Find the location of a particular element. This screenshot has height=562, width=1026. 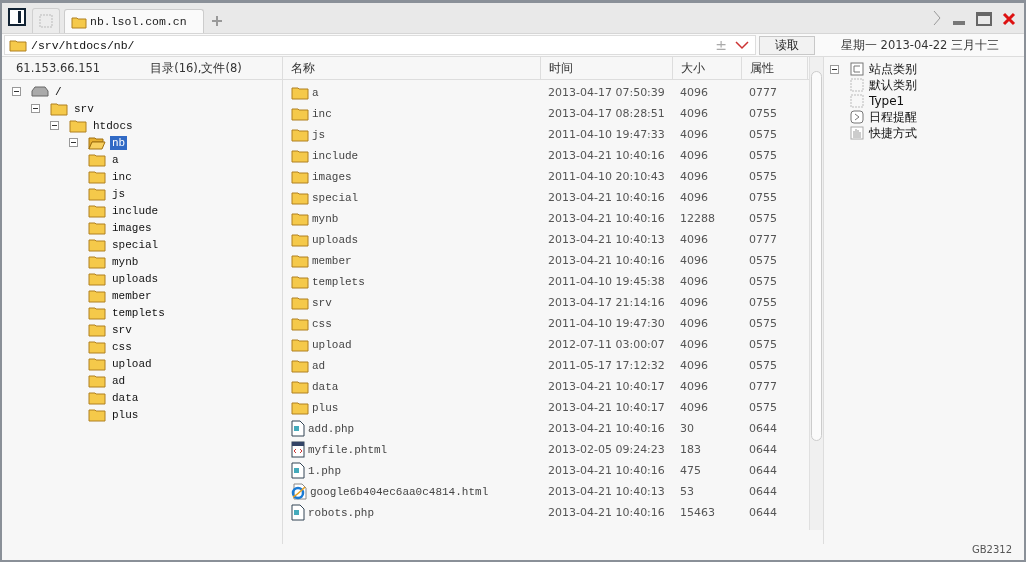

column-header: 属性 is located at coordinates (775, 68).